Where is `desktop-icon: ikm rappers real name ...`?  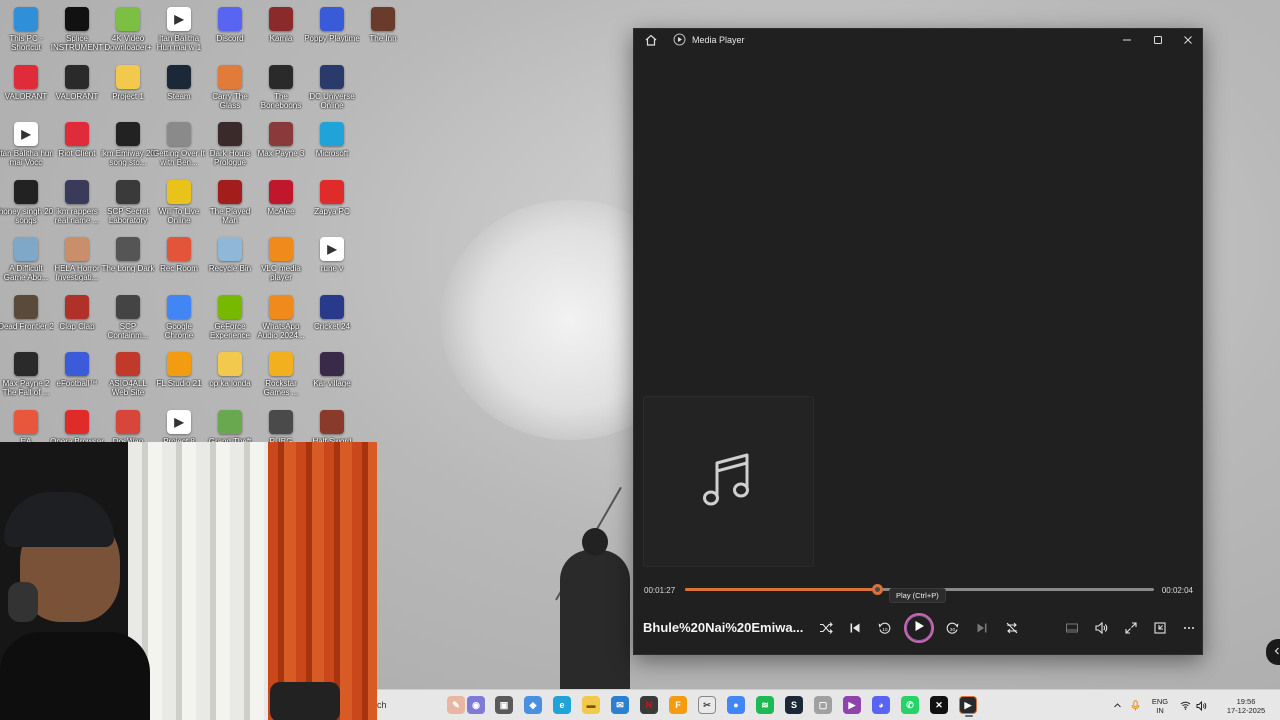
desktop-icon: ikm rappers real name ... is located at coordinates (77, 204).